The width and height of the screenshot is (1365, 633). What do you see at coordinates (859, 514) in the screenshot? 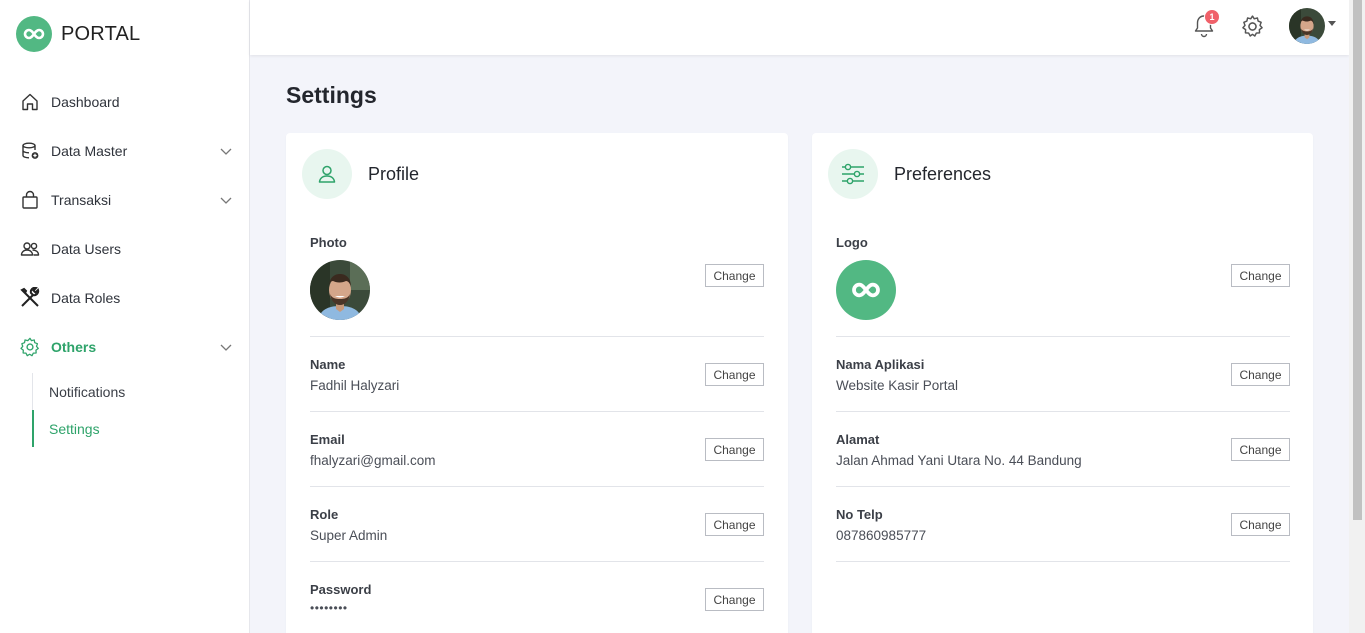
I see `phone-label: No Telp` at bounding box center [859, 514].